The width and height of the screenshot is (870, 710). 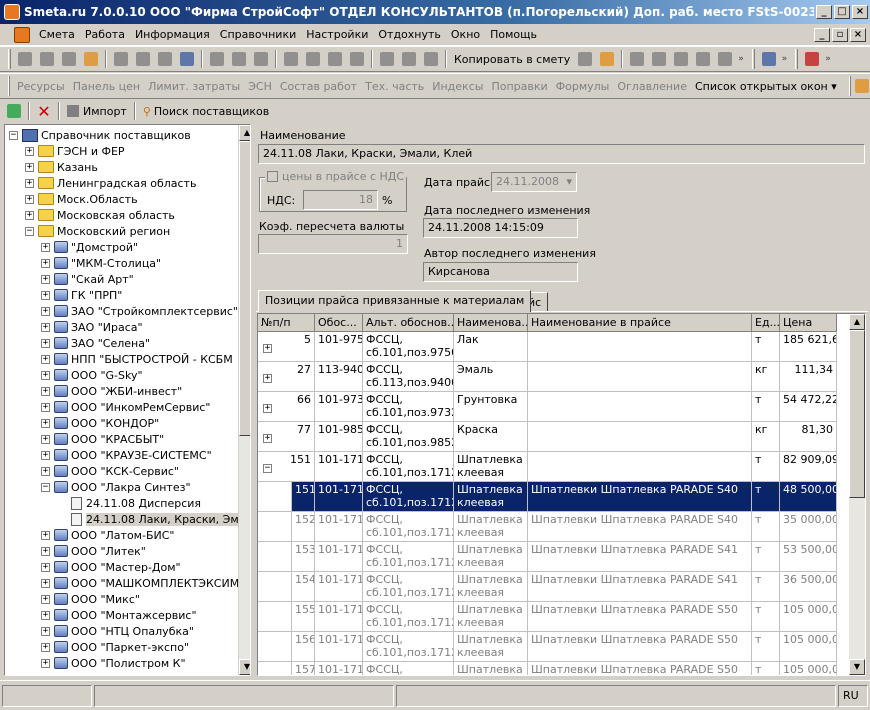 What do you see at coordinates (812, 59) in the screenshot?
I see `eraser-icon` at bounding box center [812, 59].